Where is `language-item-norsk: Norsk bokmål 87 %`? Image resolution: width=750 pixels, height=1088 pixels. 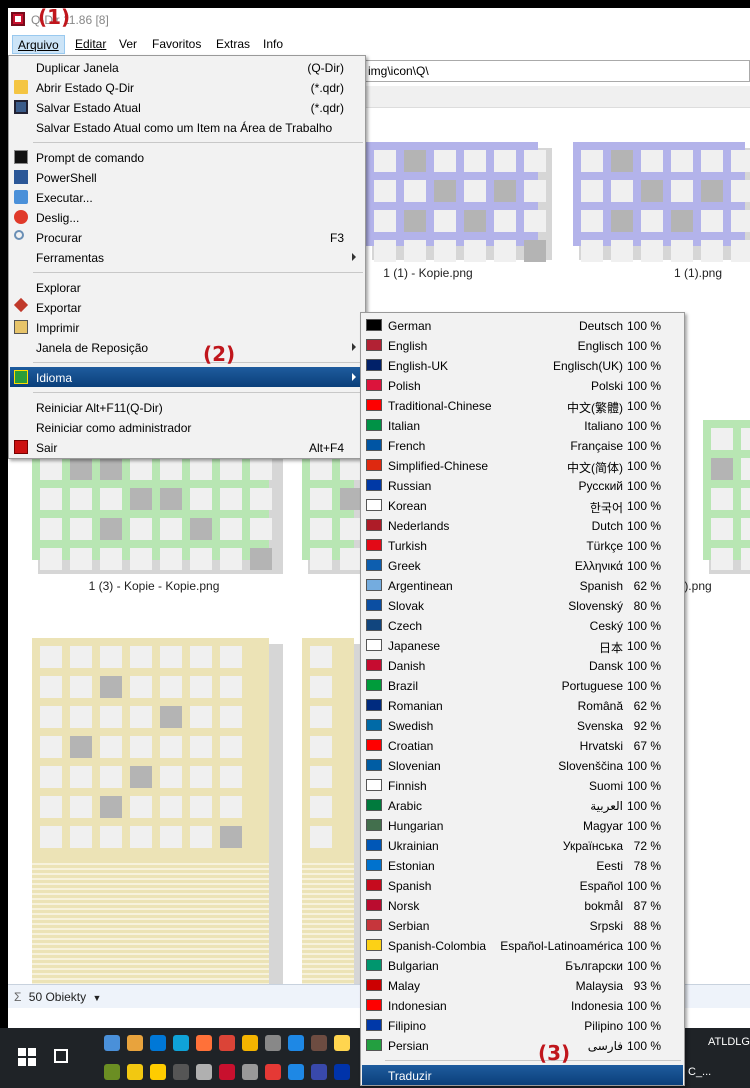 language-item-norsk: Norsk bokmål 87 % is located at coordinates (522, 905).